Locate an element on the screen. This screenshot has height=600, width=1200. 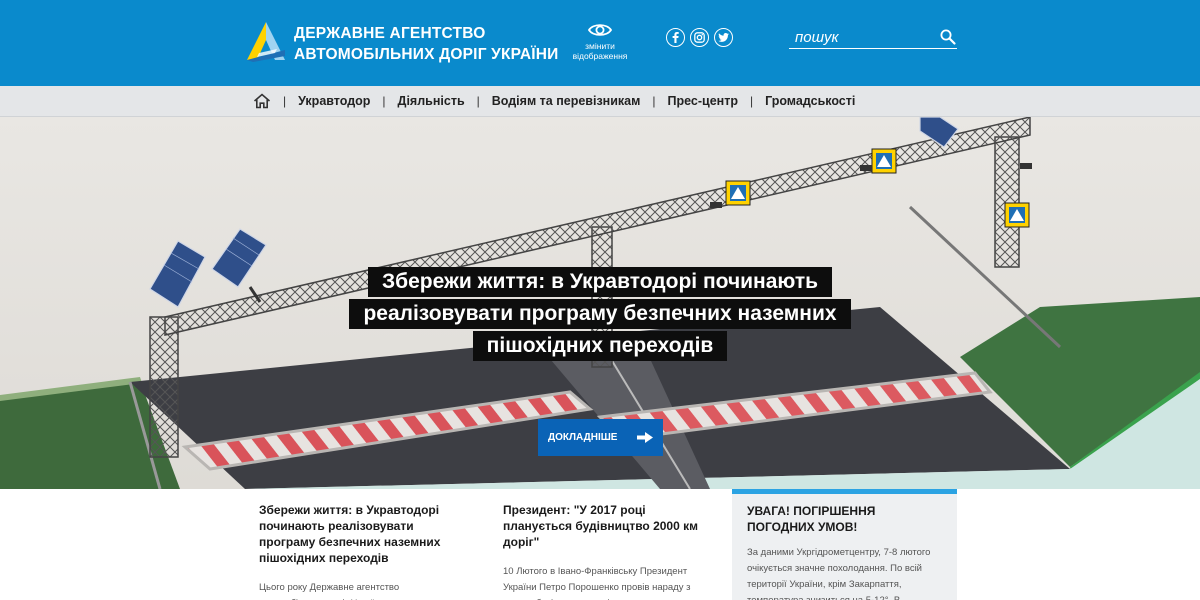
eye-icon is located at coordinates (600, 30).